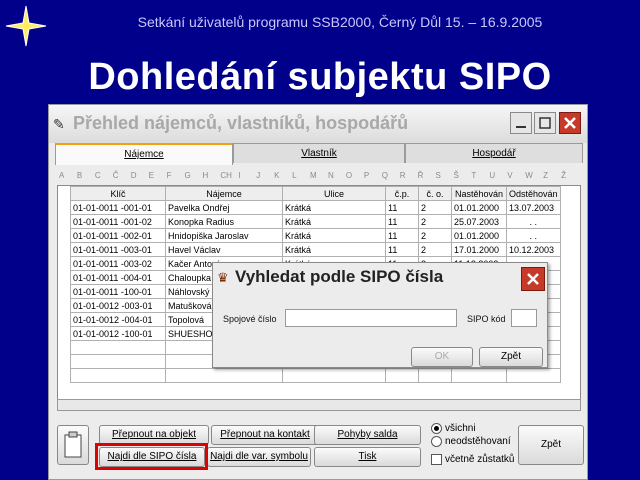 Image resolution: width=640 pixels, height=480 pixels. Describe the element at coordinates (521, 123) in the screenshot. I see `minimize-button` at that location.